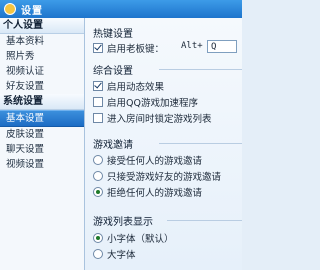 The height and width of the screenshot is (270, 320). I want to click on invite-section-title: 游戏邀请, so click(113, 145).